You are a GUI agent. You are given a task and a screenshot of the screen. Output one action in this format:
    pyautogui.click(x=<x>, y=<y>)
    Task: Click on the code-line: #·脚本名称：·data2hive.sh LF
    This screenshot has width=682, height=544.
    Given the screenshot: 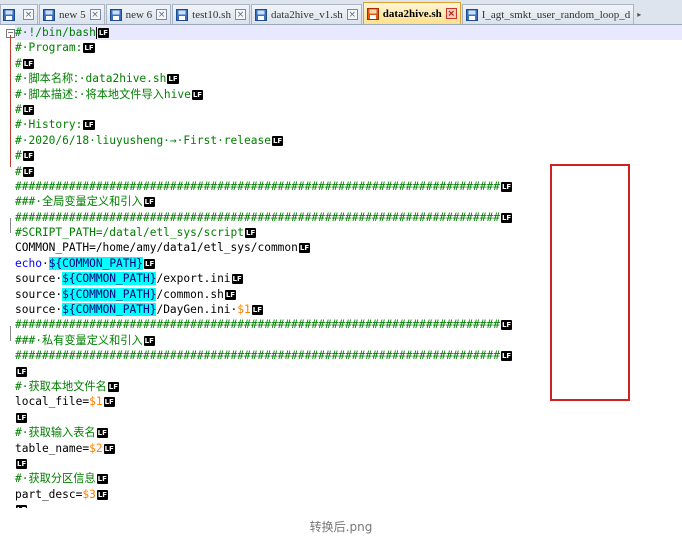 What is the action you would take?
    pyautogui.click(x=348, y=78)
    